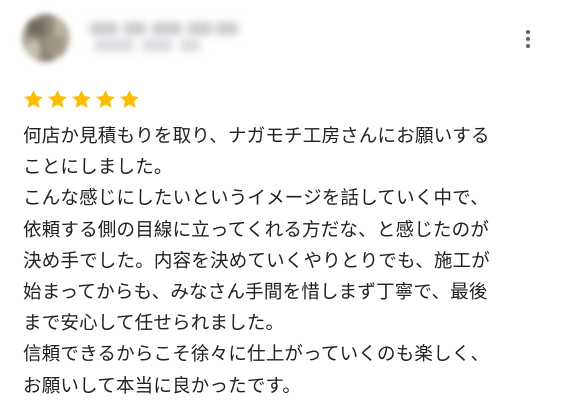 The width and height of the screenshot is (573, 418). I want to click on star-rating, so click(81, 100).